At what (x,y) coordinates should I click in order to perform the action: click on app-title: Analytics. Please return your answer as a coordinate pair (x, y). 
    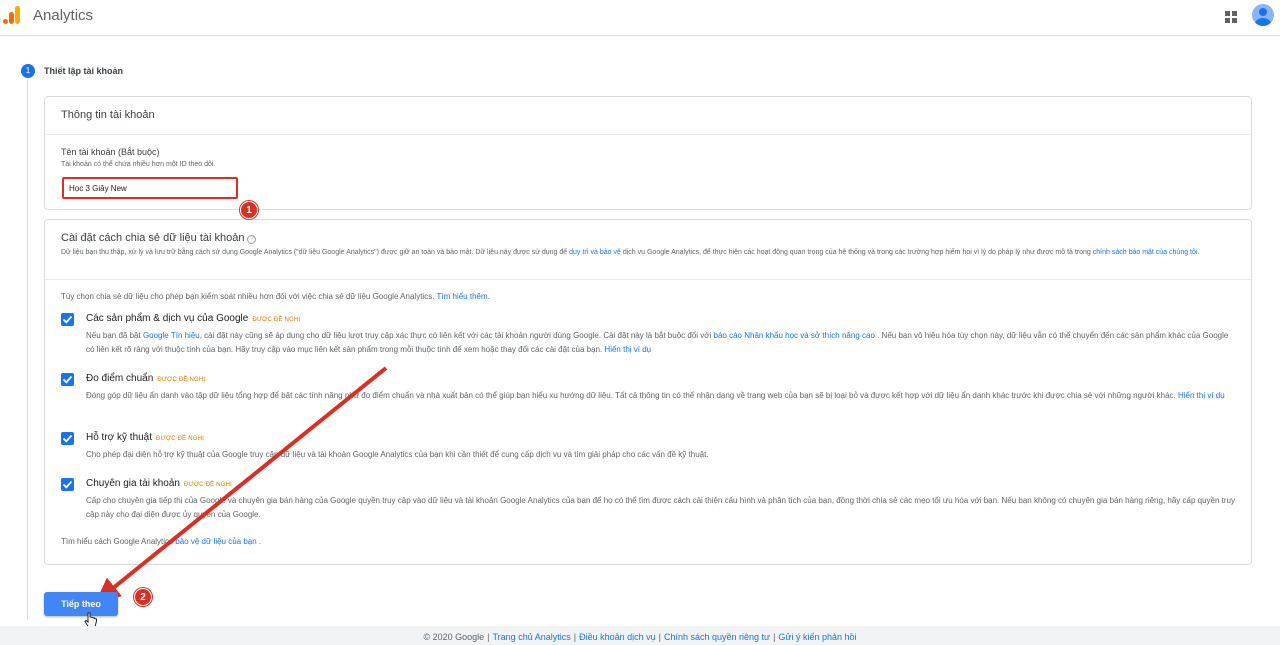
    Looking at the image, I should click on (63, 15).